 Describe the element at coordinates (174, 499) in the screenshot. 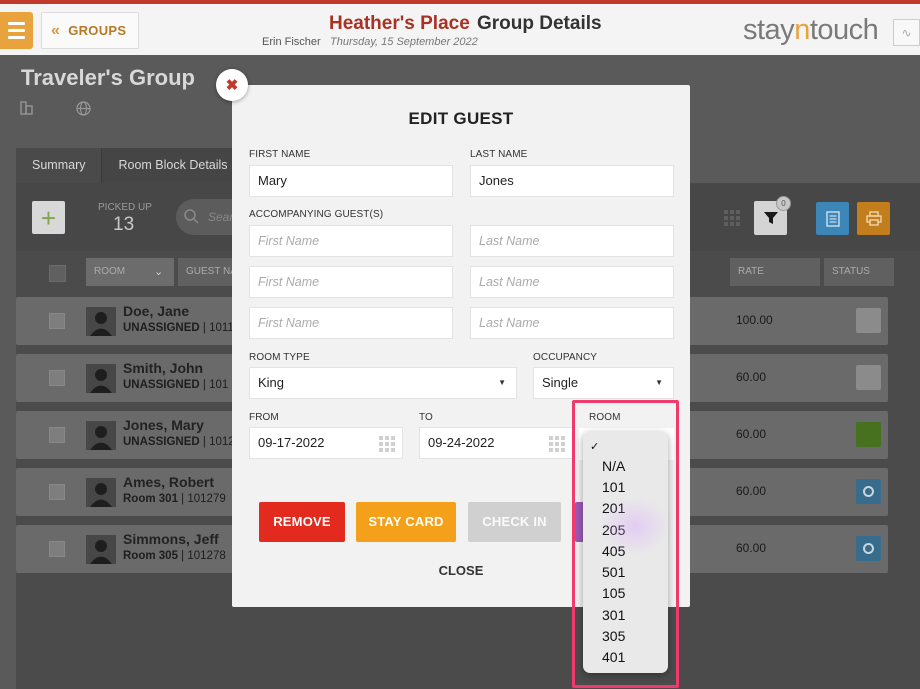

I see `guest-room-info: Room 301 | 101279` at that location.